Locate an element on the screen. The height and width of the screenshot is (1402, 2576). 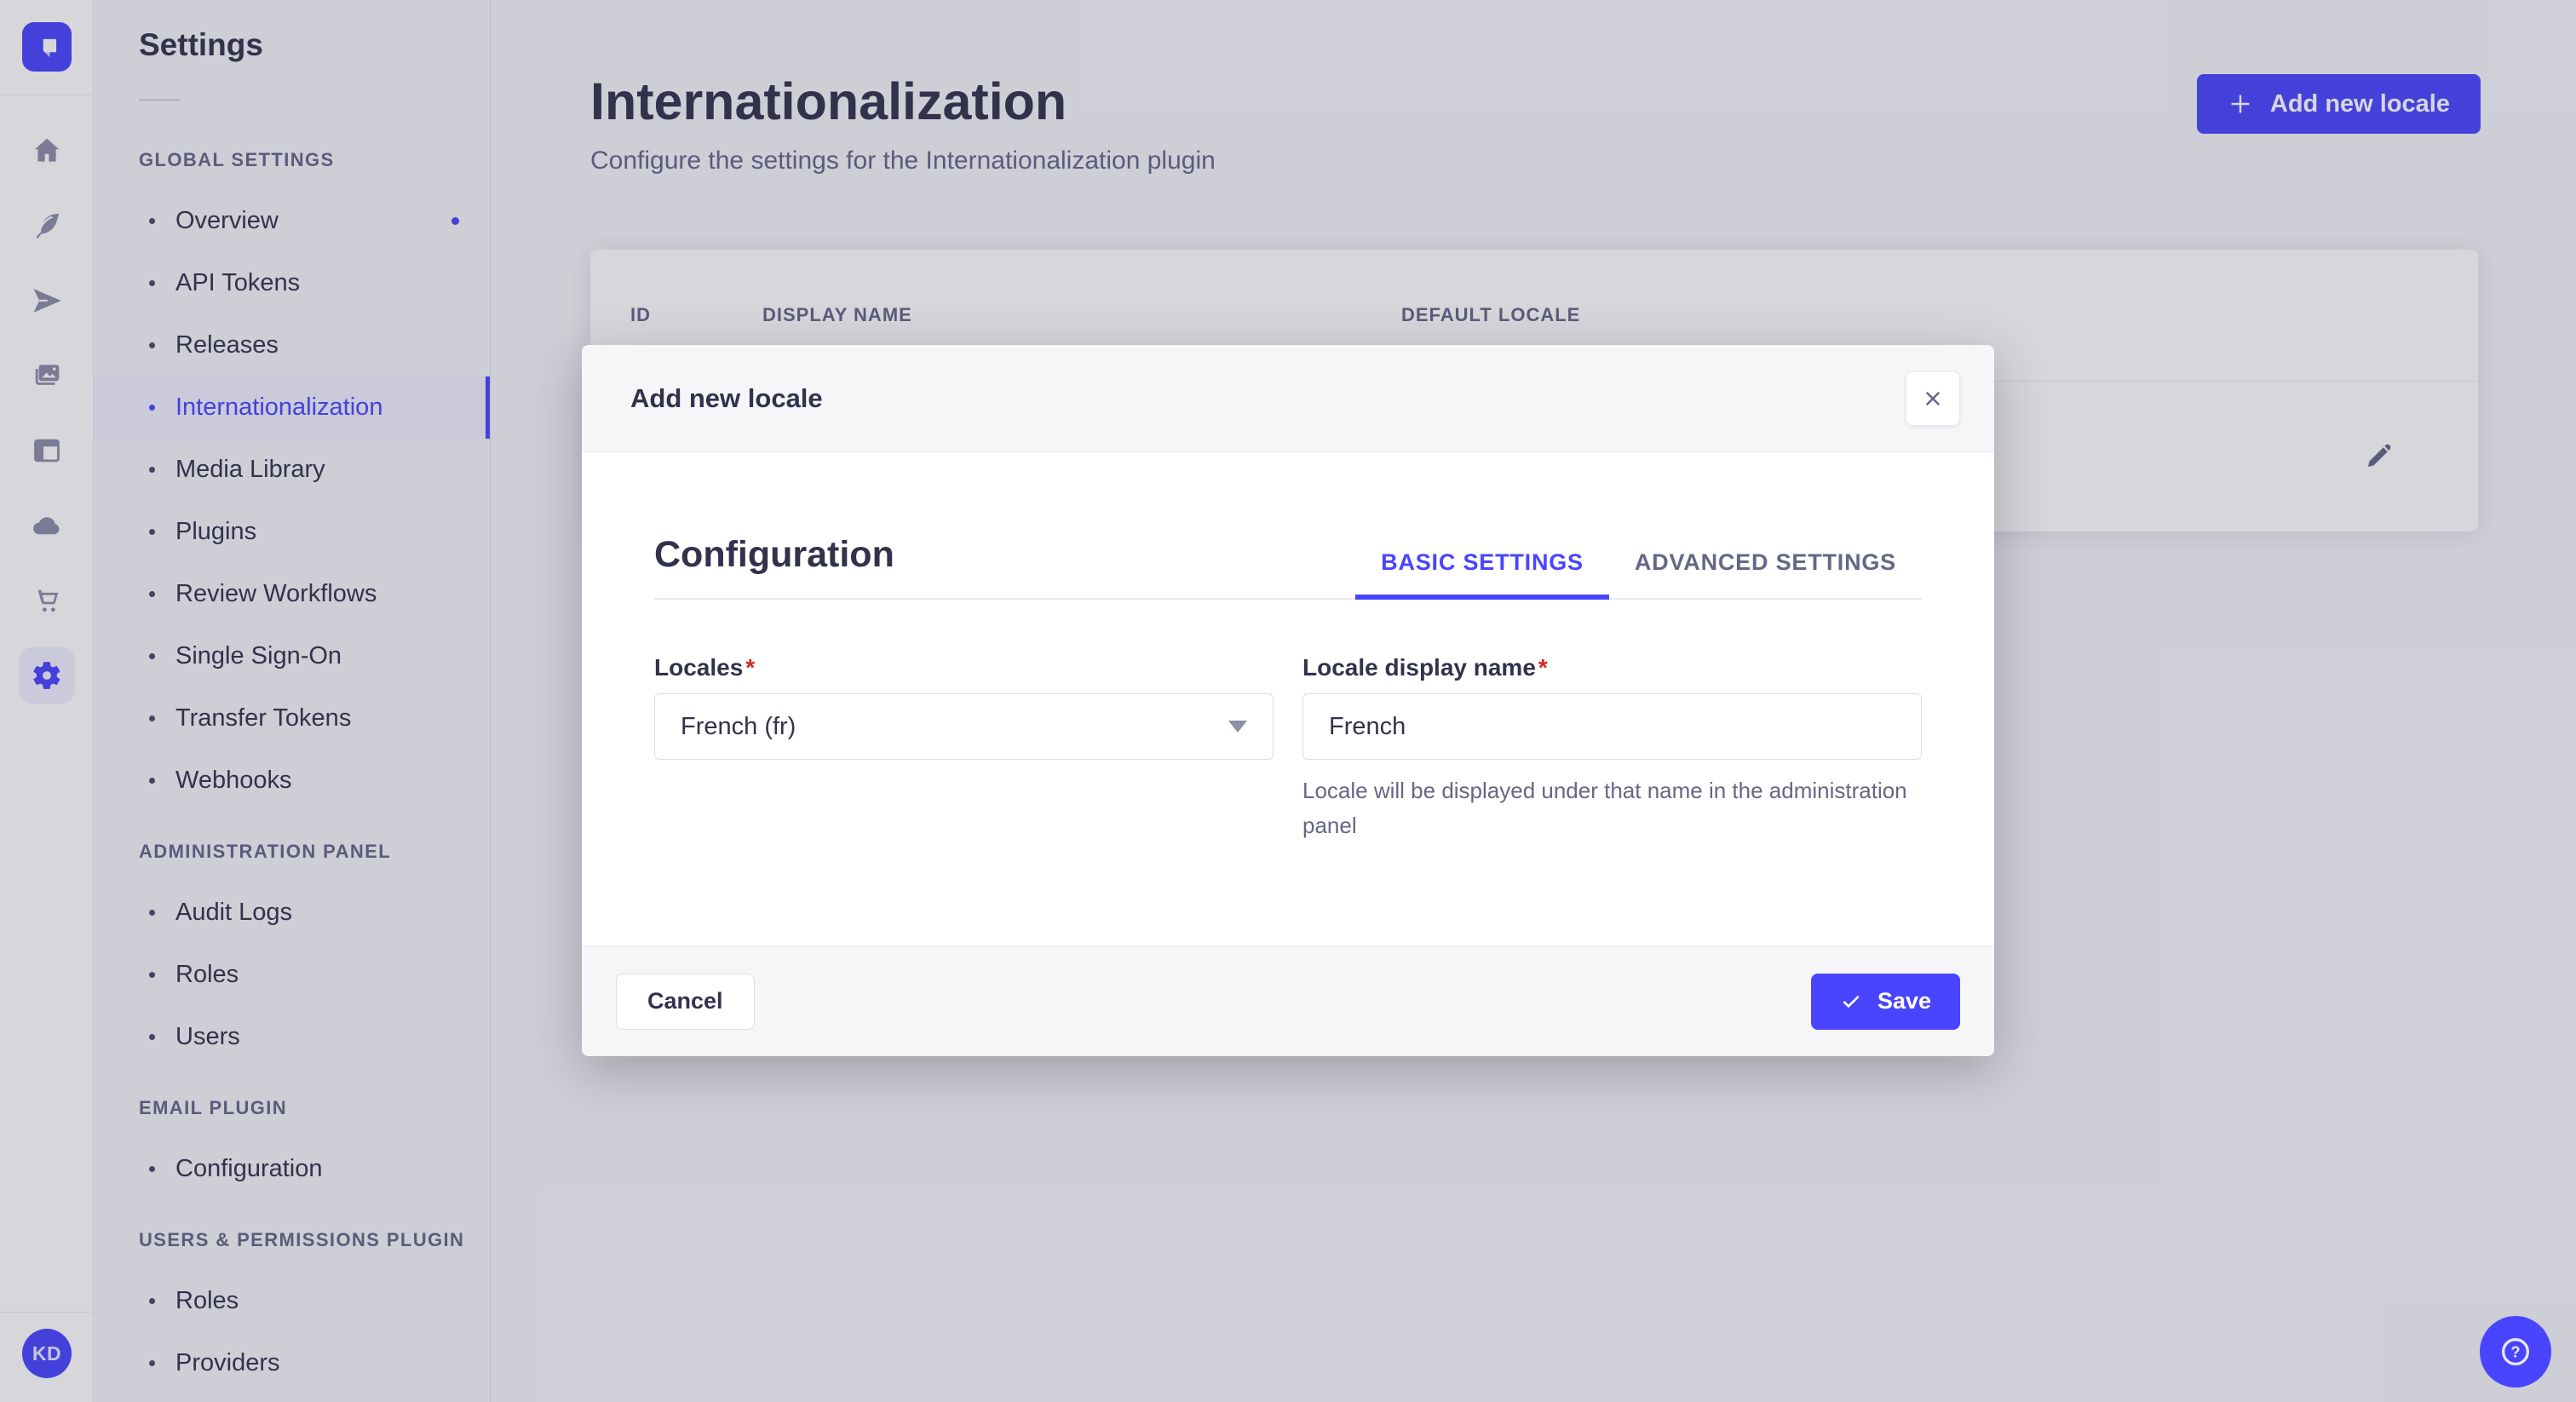
display-name-label-text: Locale display name is located at coordinates (1419, 667).